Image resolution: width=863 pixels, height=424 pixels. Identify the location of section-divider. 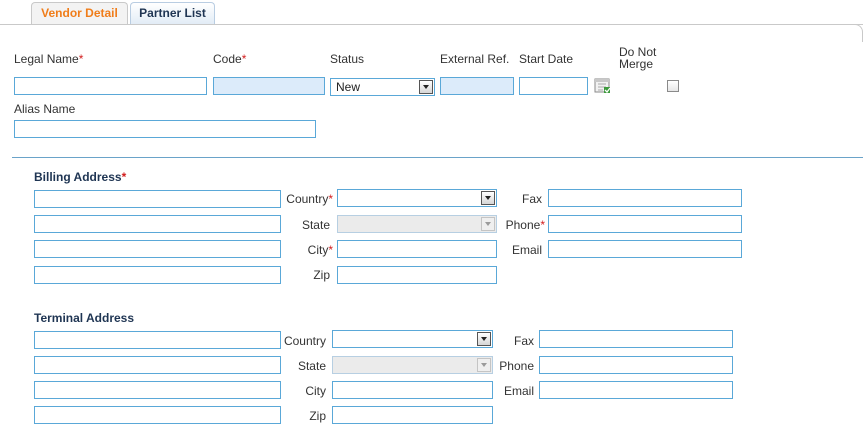
(437, 157).